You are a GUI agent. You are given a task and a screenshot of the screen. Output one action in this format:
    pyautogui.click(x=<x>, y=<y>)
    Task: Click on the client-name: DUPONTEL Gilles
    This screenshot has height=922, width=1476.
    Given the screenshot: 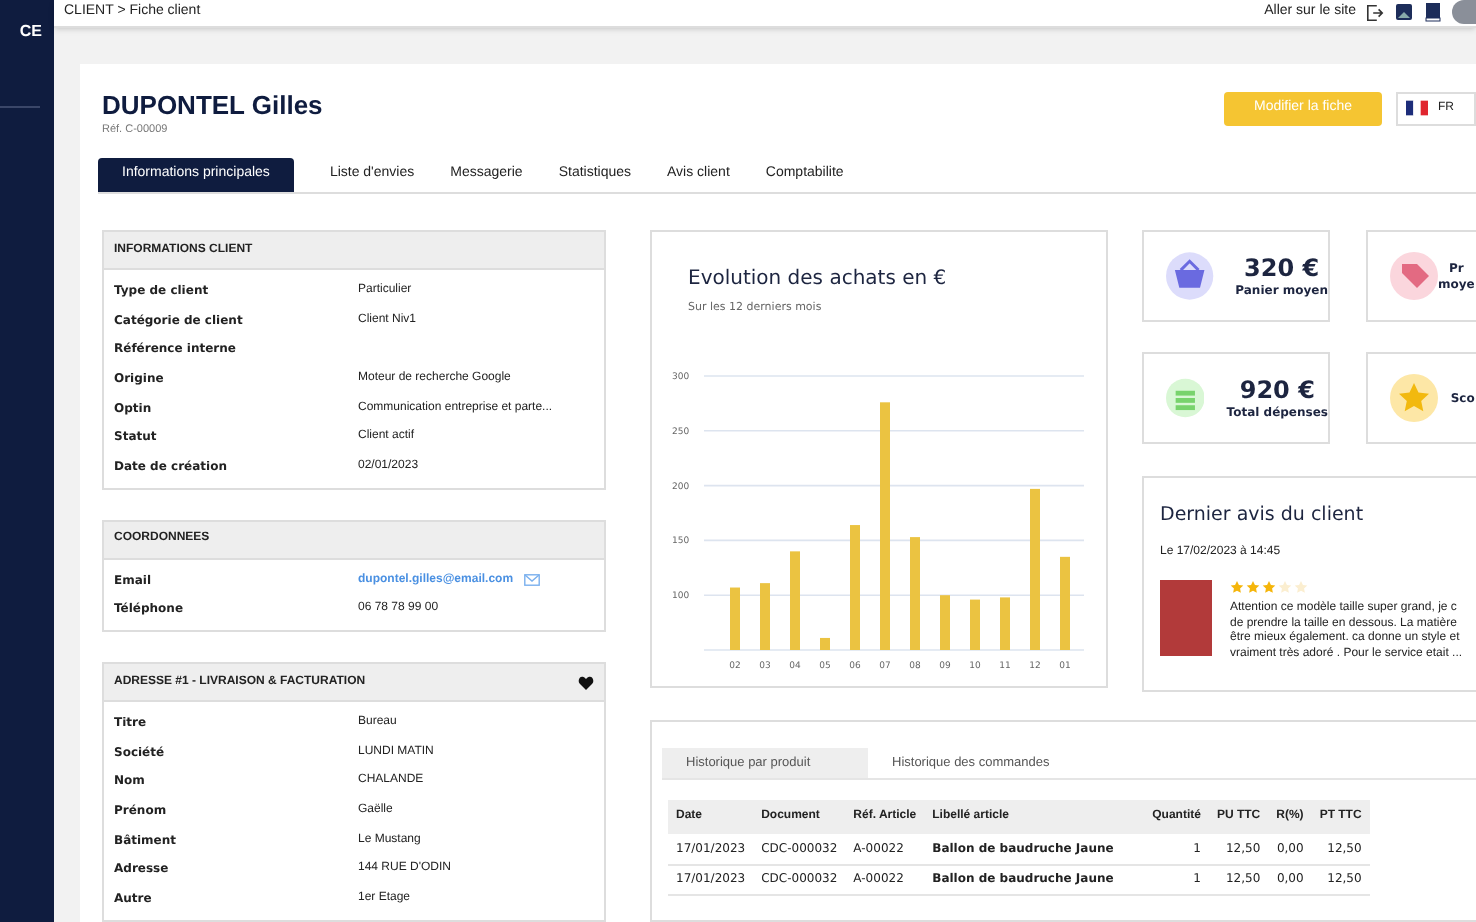 What is the action you would take?
    pyautogui.click(x=212, y=104)
    